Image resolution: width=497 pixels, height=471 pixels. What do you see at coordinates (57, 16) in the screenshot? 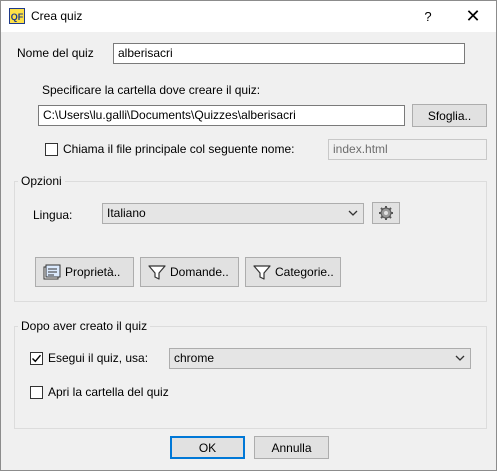
I see `window-title: Crea quiz` at bounding box center [57, 16].